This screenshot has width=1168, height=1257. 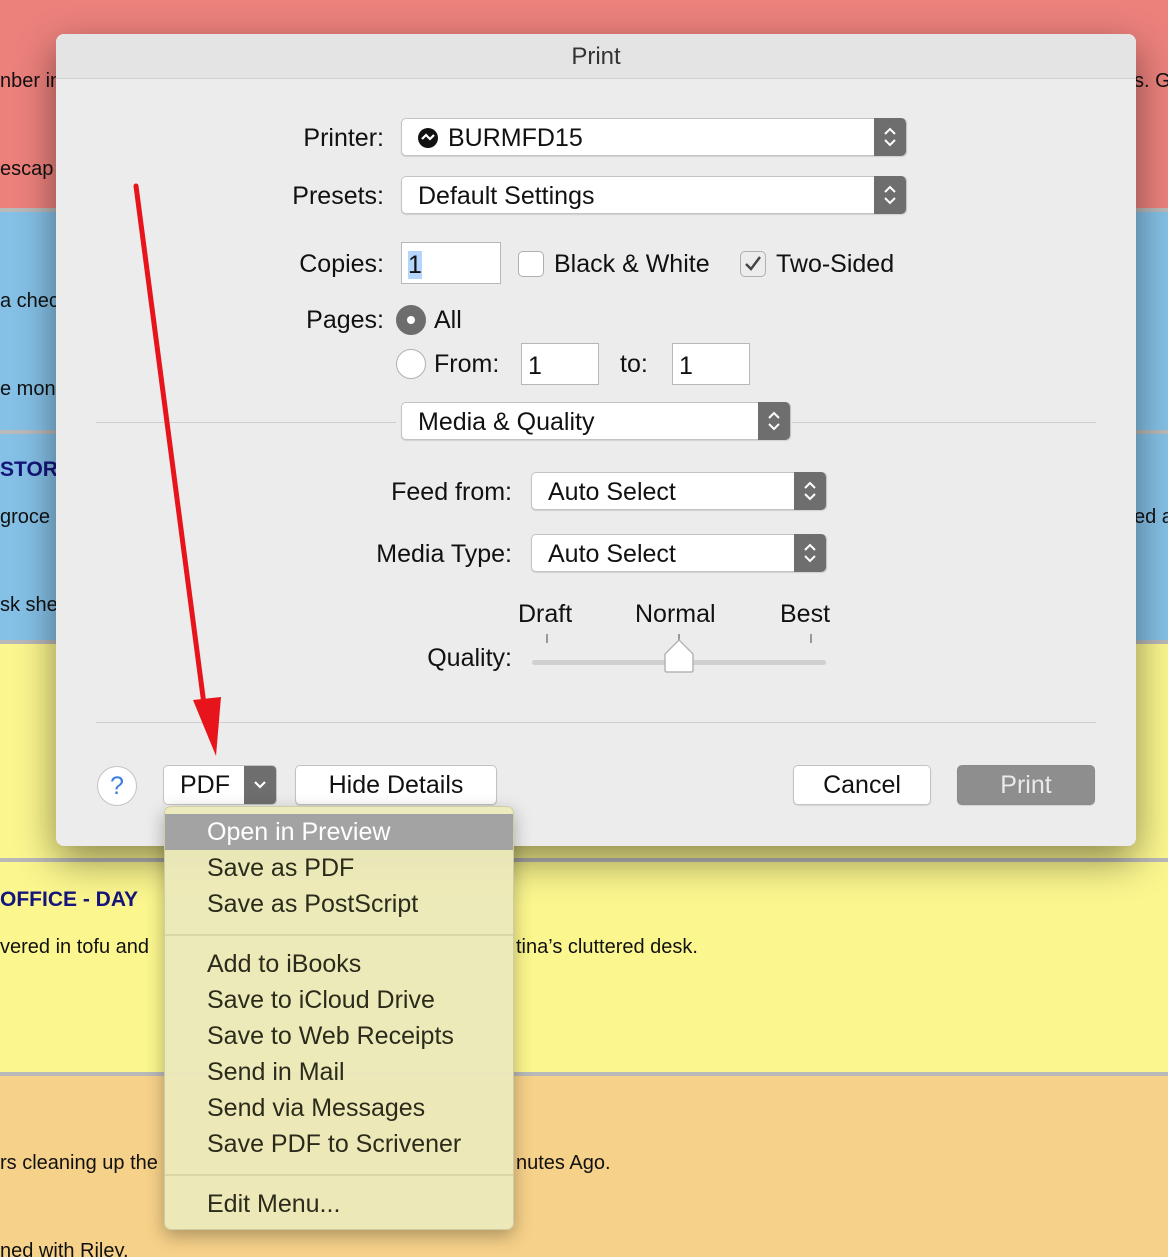 What do you see at coordinates (339, 868) in the screenshot?
I see `menu-item-save-as-pdf: Save as PDF` at bounding box center [339, 868].